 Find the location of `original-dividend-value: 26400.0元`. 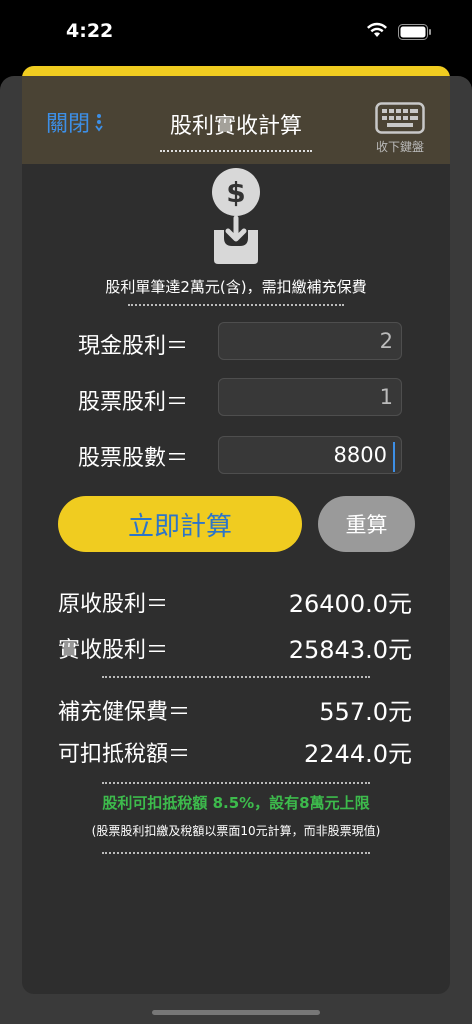

original-dividend-value: 26400.0元 is located at coordinates (350, 604).